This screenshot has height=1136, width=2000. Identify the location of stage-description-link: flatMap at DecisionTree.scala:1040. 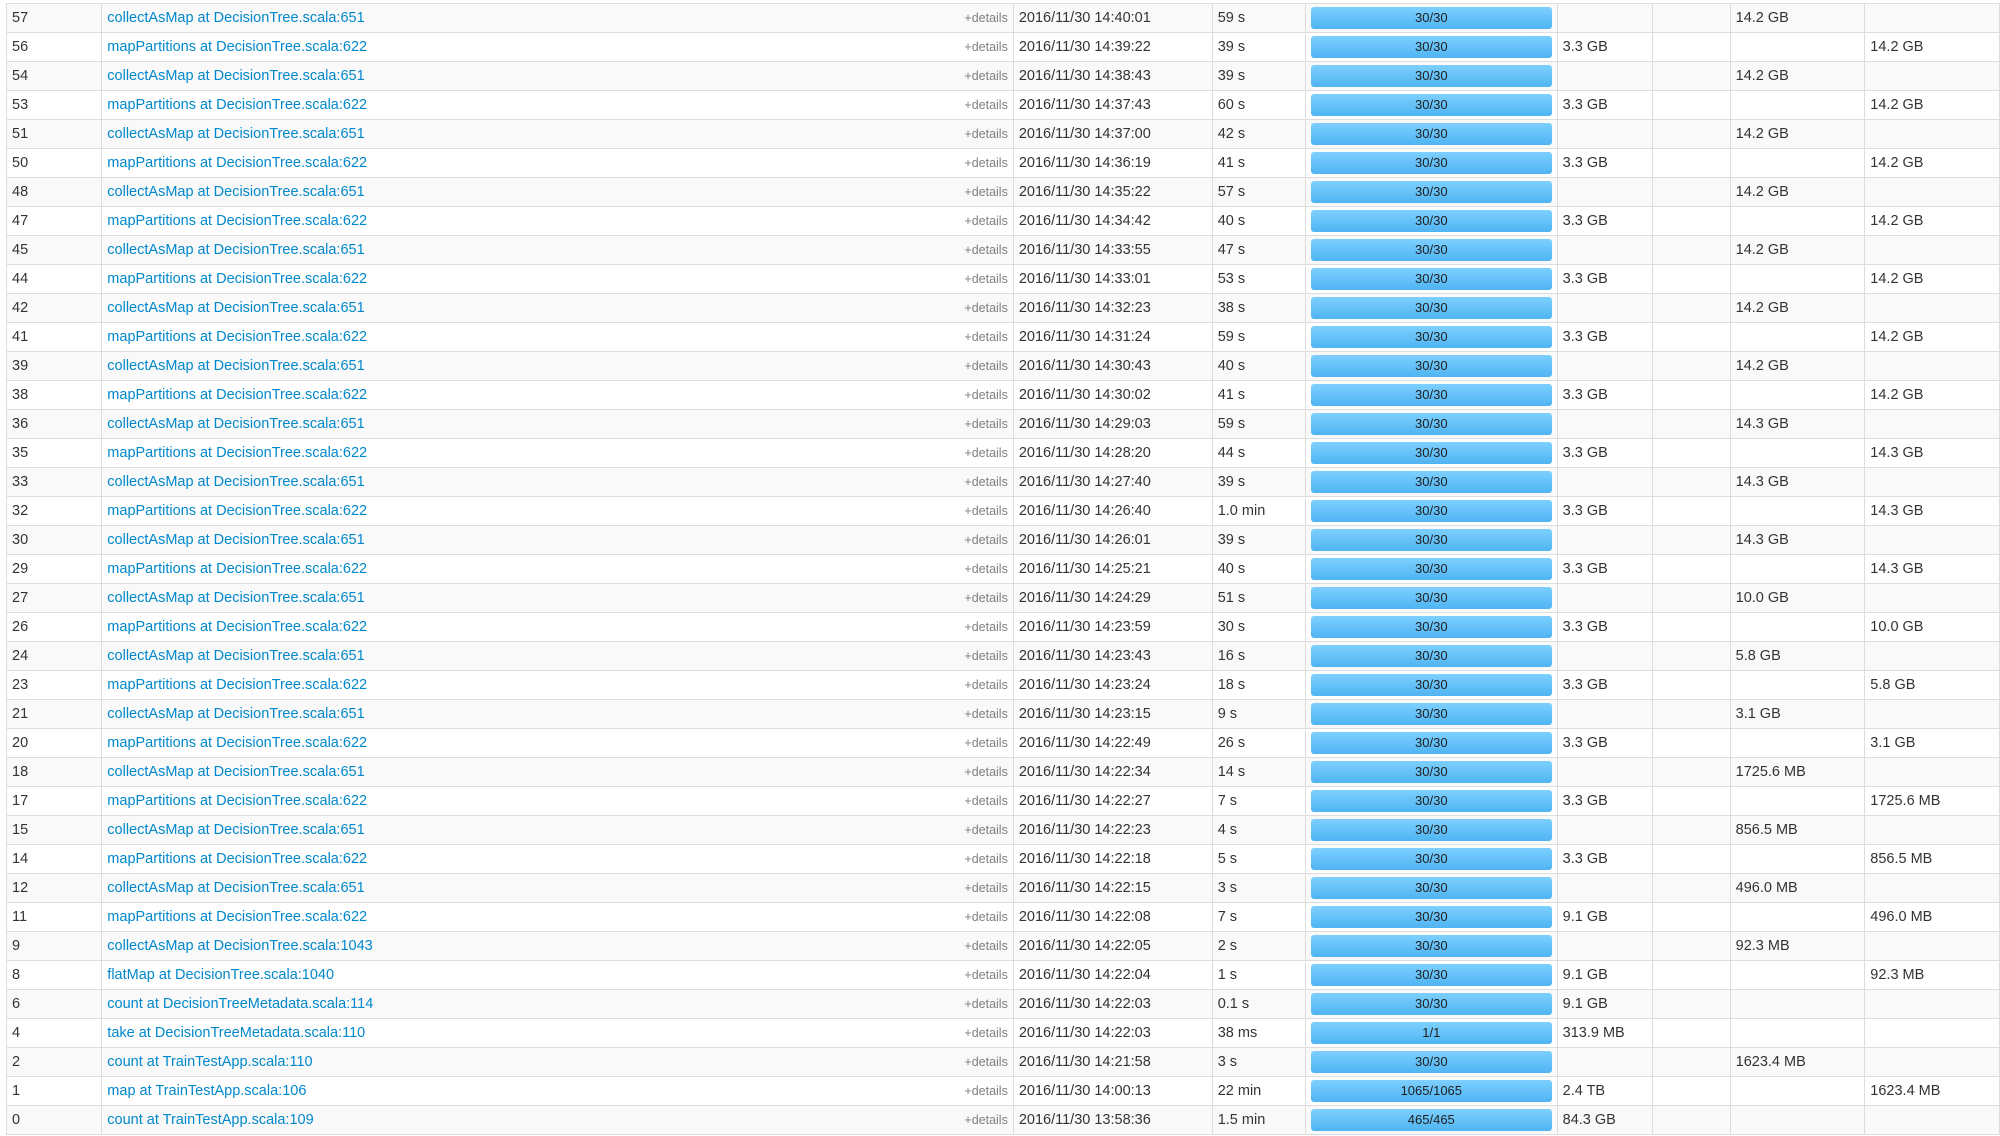
(220, 975).